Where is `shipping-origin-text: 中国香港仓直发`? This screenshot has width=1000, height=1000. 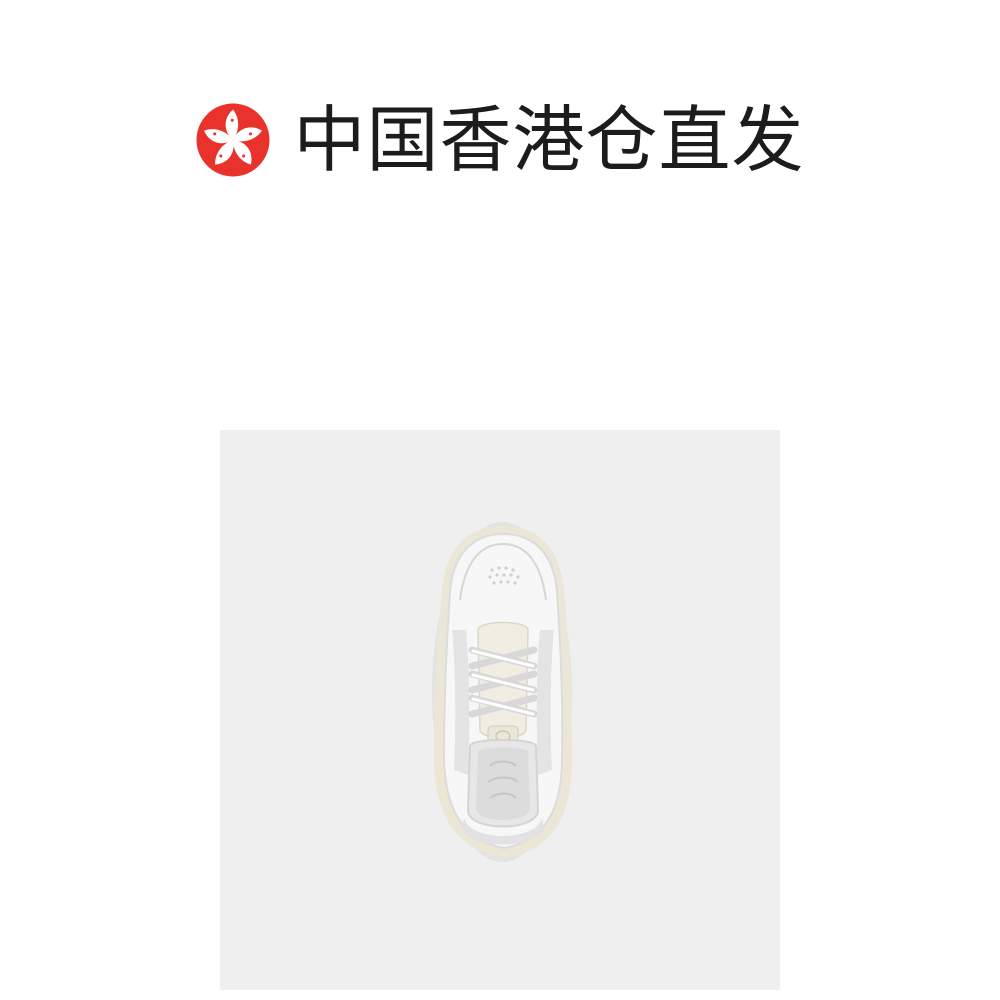 shipping-origin-text: 中国香港仓直发 is located at coordinates (549, 140).